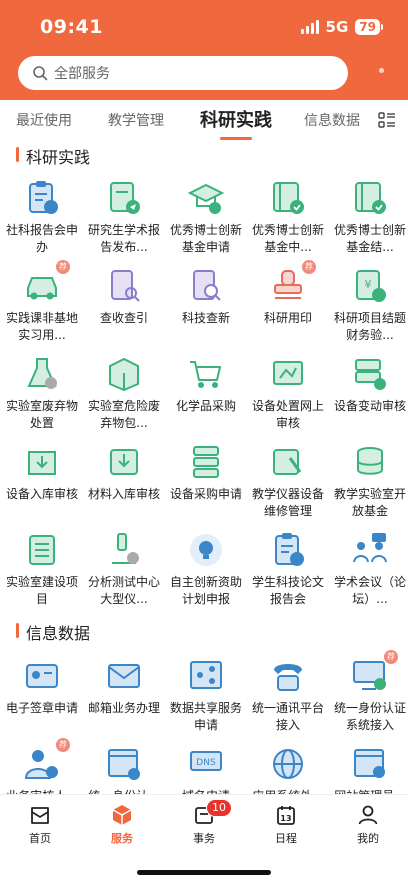  I want to click on research-item-label: 查收查引, so click(123, 318).